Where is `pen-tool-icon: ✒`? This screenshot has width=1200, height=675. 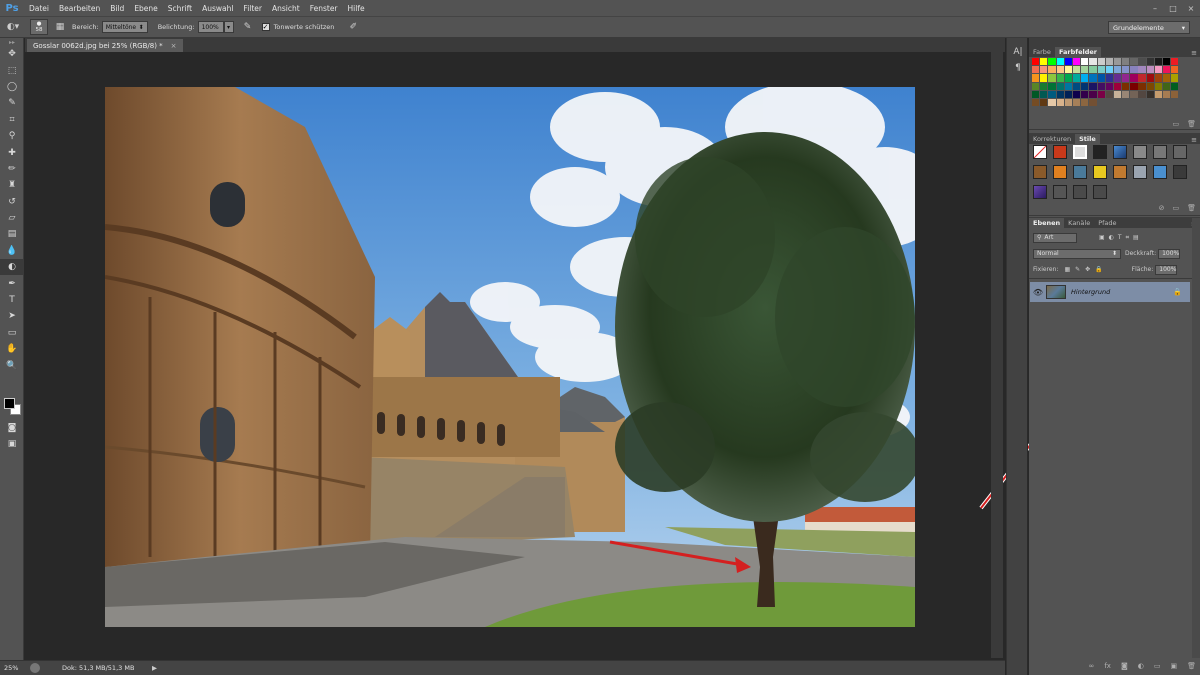 pen-tool-icon: ✒ is located at coordinates (12, 283).